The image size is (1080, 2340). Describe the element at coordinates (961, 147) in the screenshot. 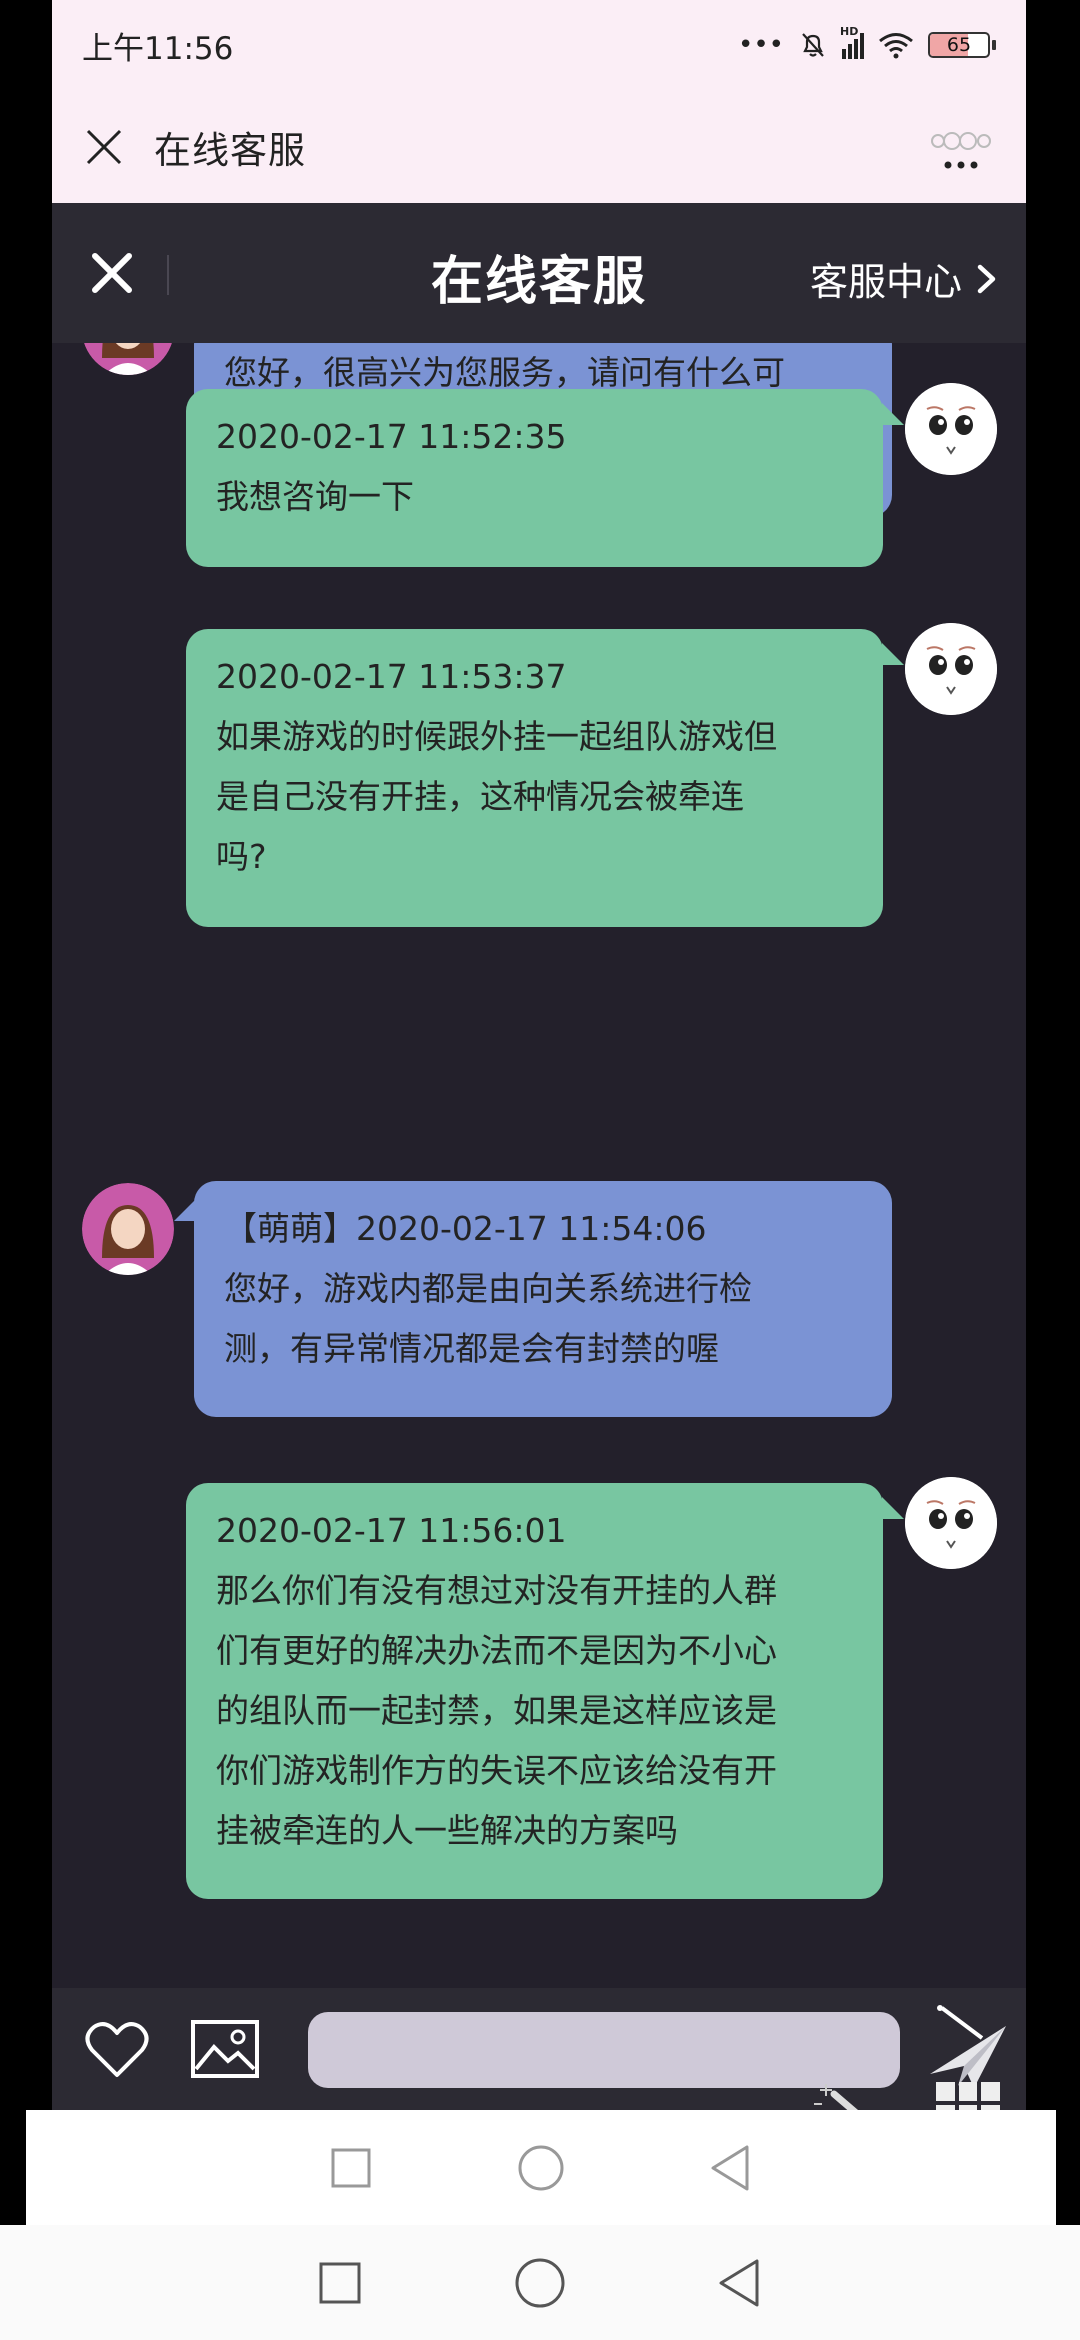

I see `more-icon` at that location.